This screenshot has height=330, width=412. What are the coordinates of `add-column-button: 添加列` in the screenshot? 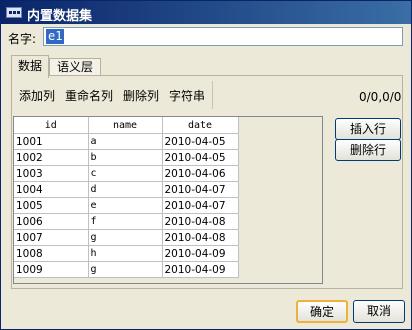 It's located at (37, 95).